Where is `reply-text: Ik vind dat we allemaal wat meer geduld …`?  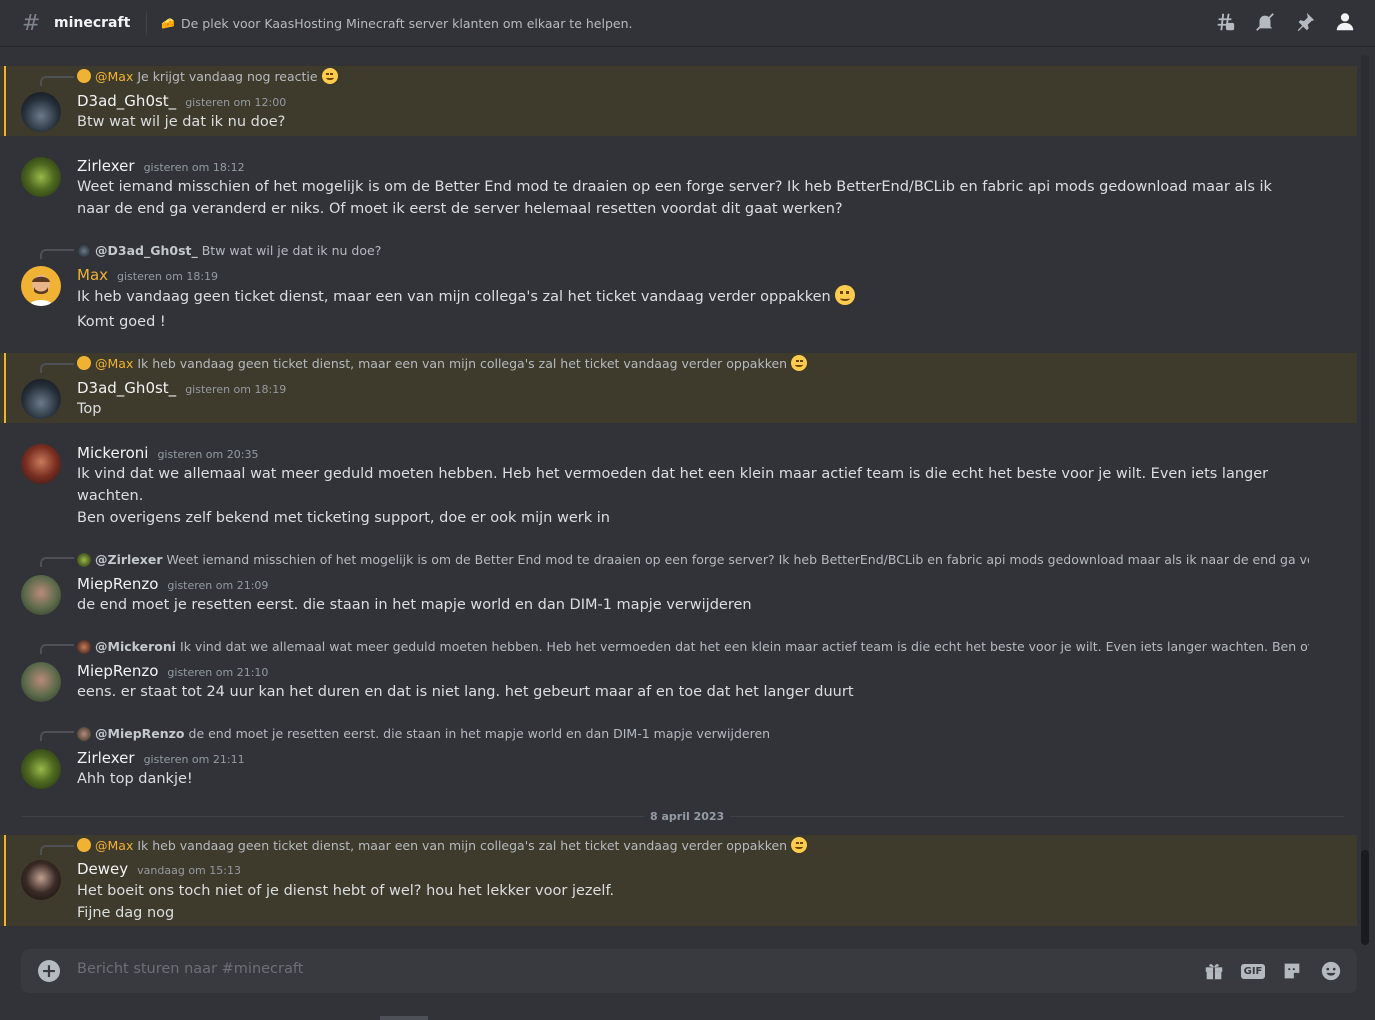 reply-text: Ik vind dat we allemaal wat meer geduld … is located at coordinates (744, 646).